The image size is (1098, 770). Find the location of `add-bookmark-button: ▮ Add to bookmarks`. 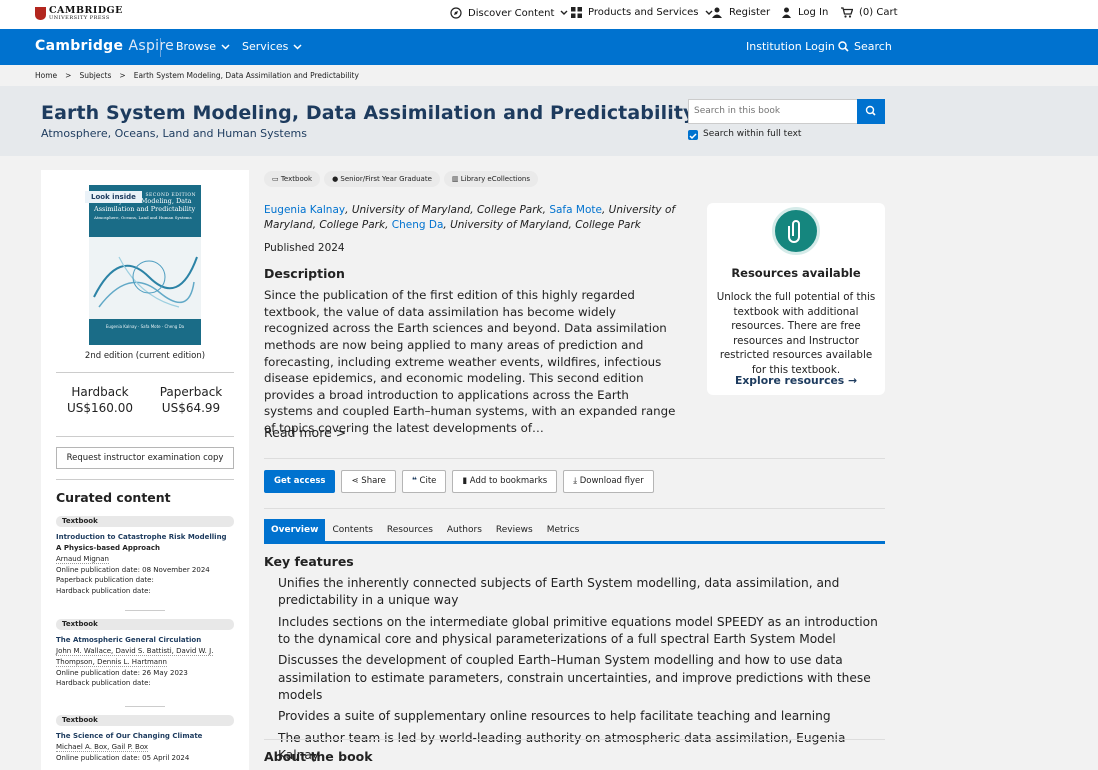

add-bookmark-button: ▮ Add to bookmarks is located at coordinates (505, 481).